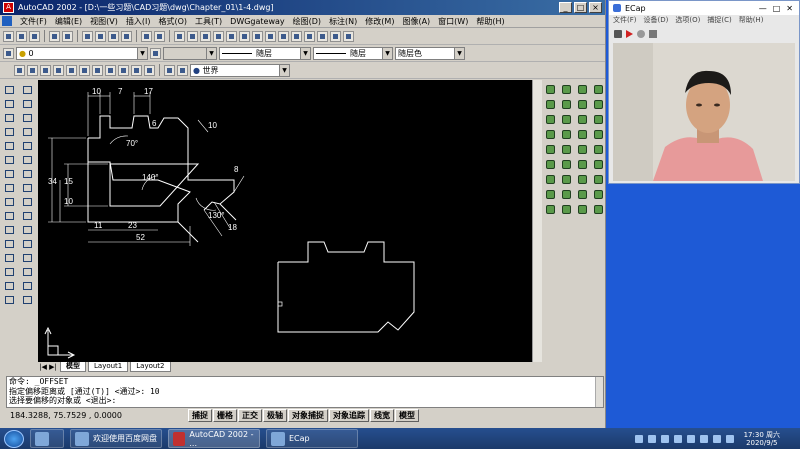 This screenshot has width=800, height=449. What do you see at coordinates (100, 36) in the screenshot?
I see `copy-icon` at bounding box center [100, 36].